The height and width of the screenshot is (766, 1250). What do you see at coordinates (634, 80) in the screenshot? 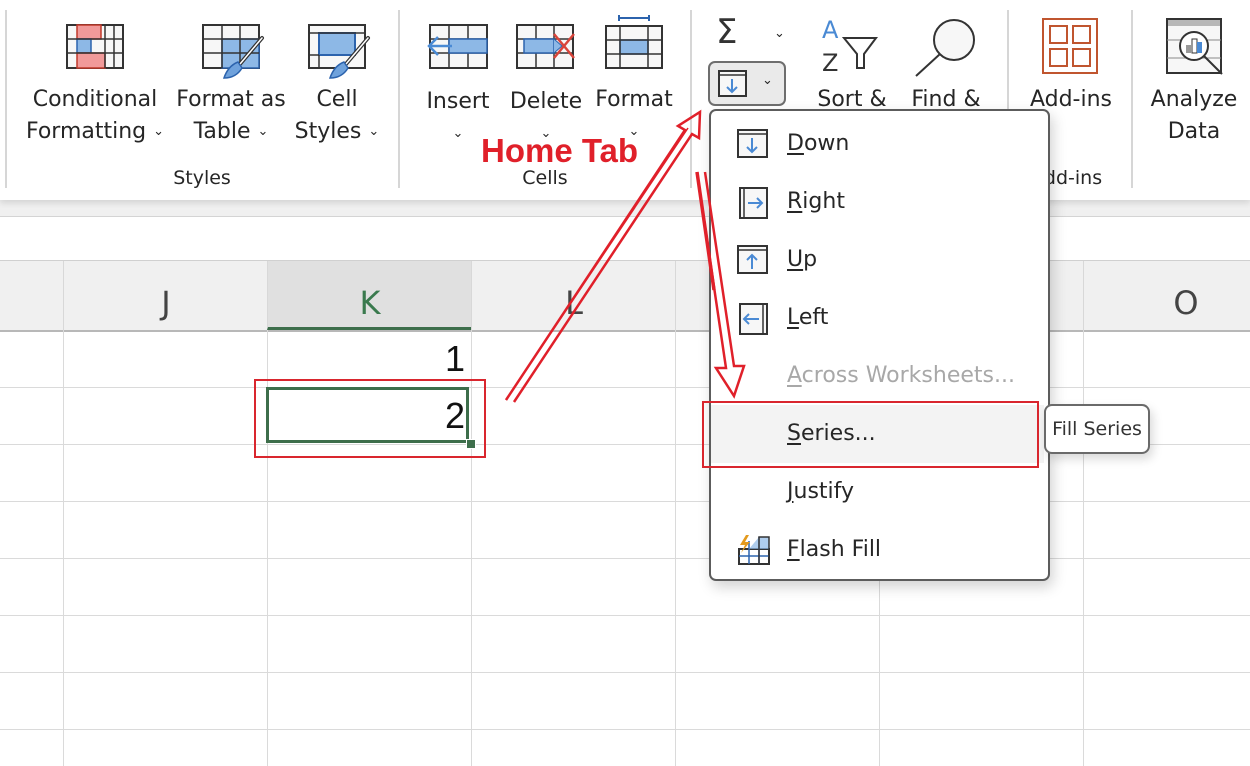
I see `format-button: Format ⌄` at bounding box center [634, 80].